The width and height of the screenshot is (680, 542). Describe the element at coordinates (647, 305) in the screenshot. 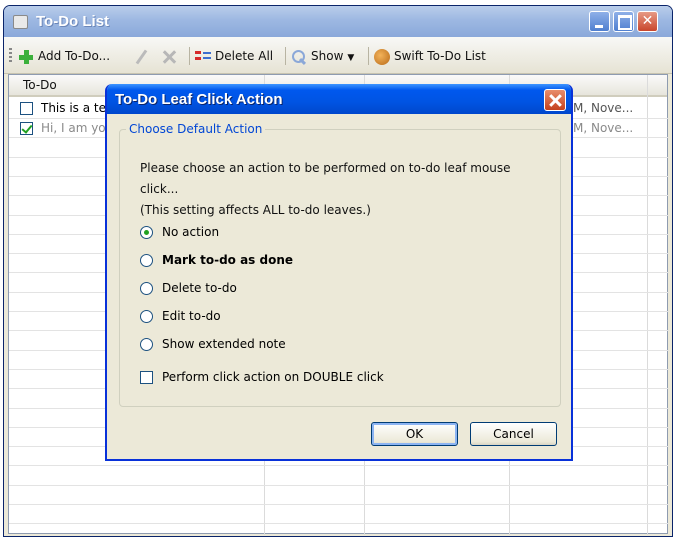

I see `column-divider` at that location.